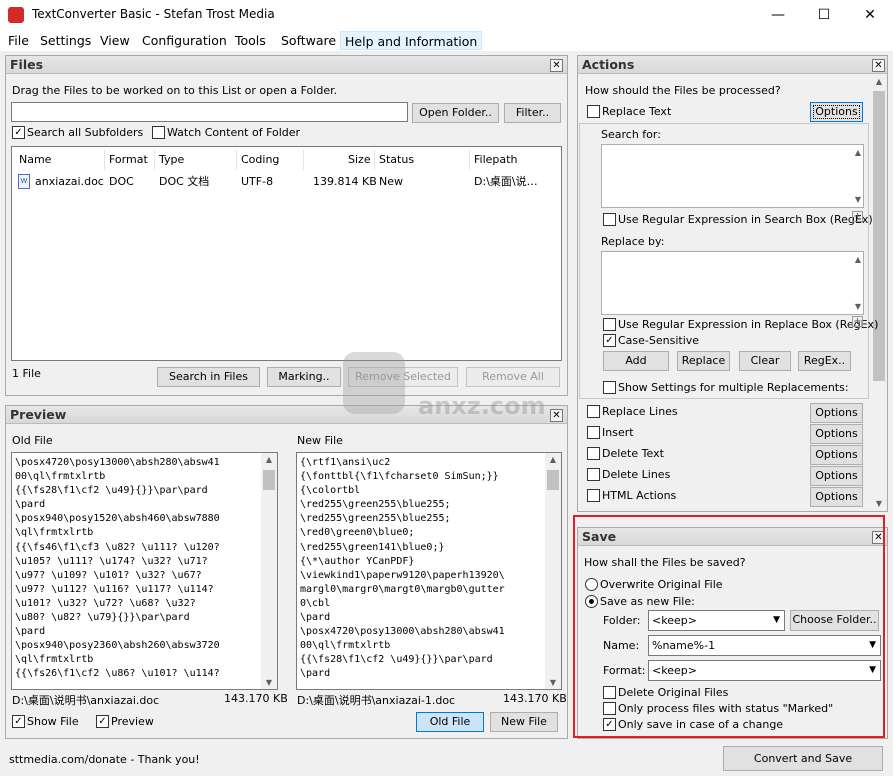 The image size is (893, 776). Describe the element at coordinates (102, 721) in the screenshot. I see `preview-checkbox: ✓` at that location.